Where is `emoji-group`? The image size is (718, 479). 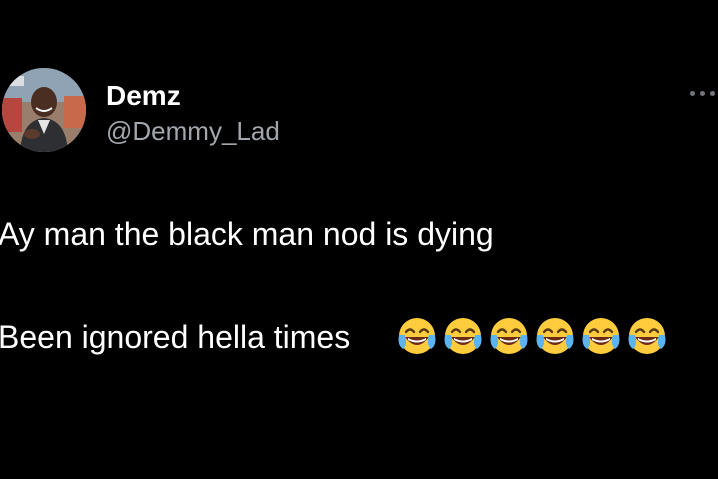
emoji-group is located at coordinates (532, 338).